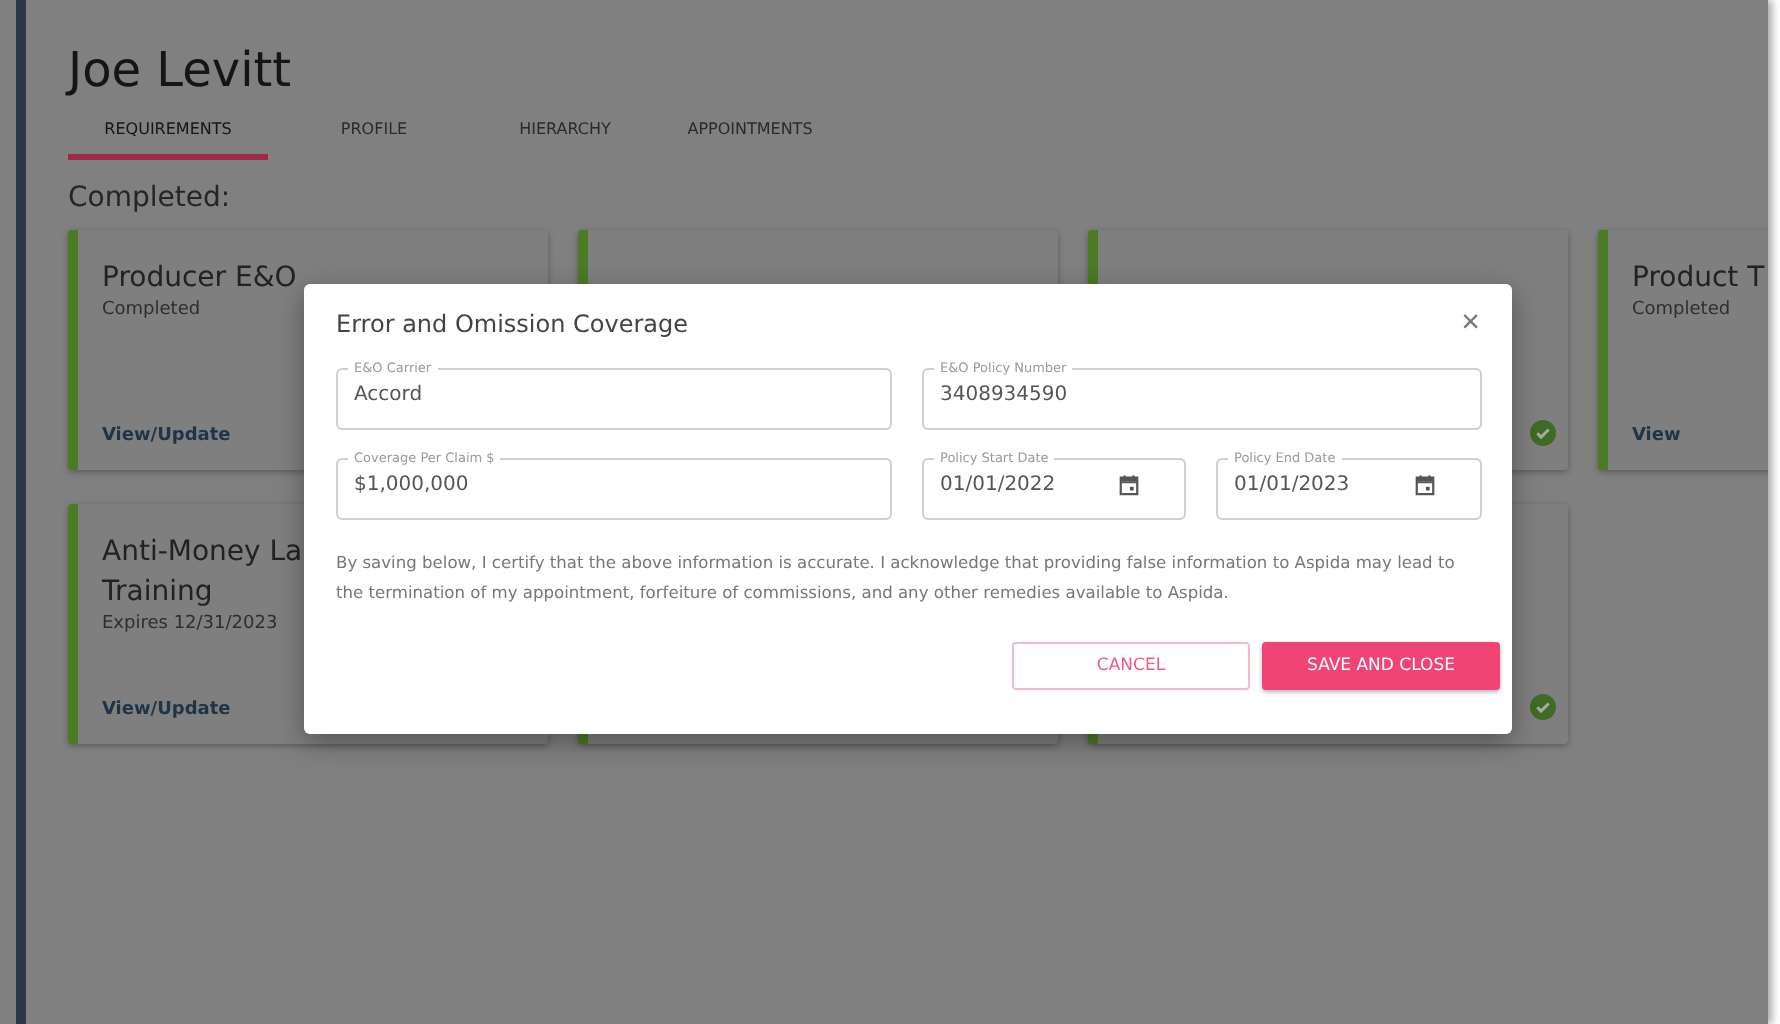 The height and width of the screenshot is (1024, 1780). Describe the element at coordinates (565, 134) in the screenshot. I see `tab: HIERARCHY` at that location.